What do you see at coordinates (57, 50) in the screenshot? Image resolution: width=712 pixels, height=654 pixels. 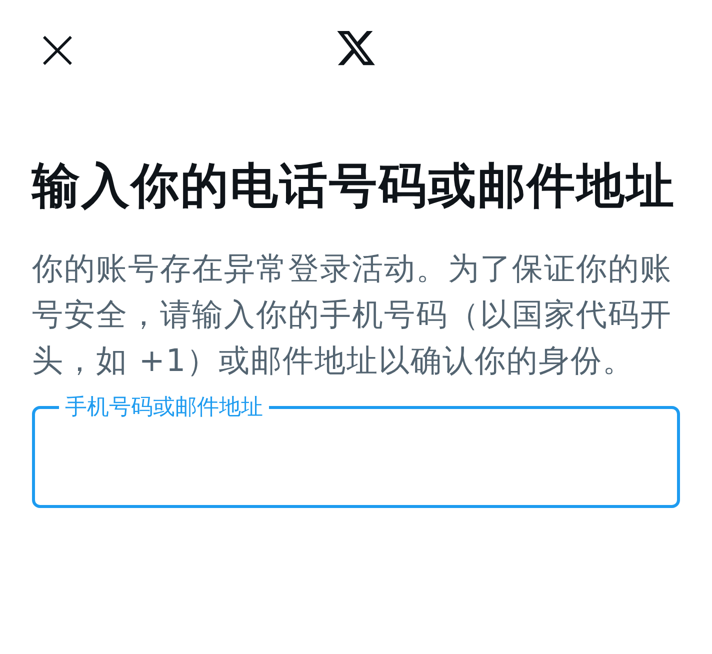 I see `close-button: ×` at bounding box center [57, 50].